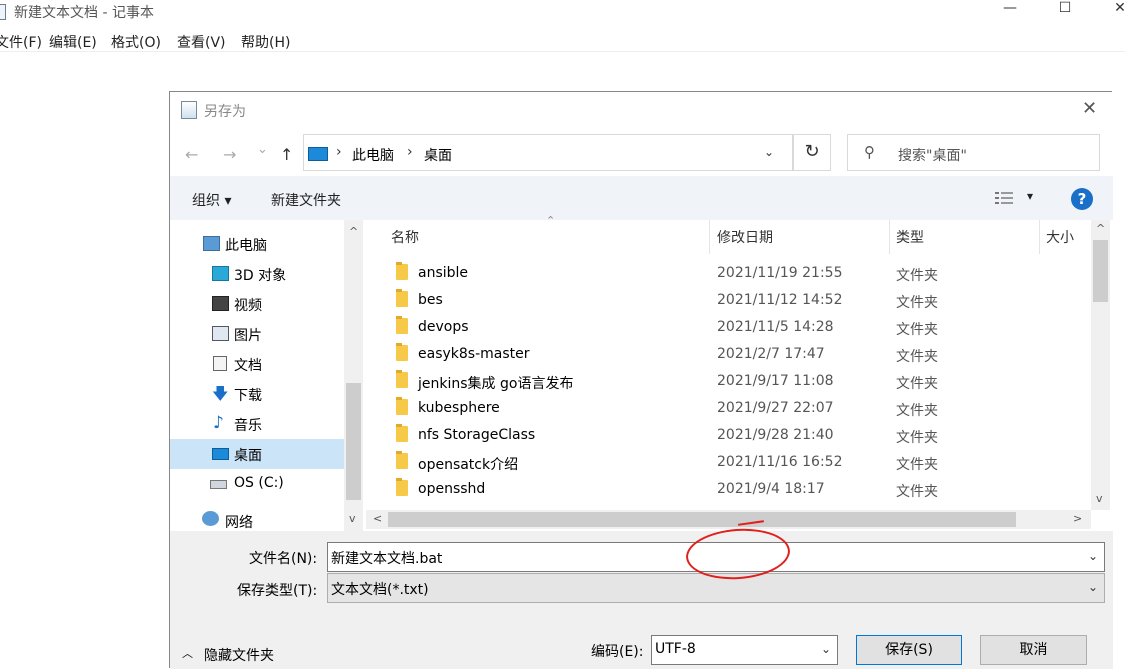 Image resolution: width=1125 pixels, height=669 pixels. Describe the element at coordinates (1100, 271) in the screenshot. I see `file-list-vscroll-thumb` at that location.